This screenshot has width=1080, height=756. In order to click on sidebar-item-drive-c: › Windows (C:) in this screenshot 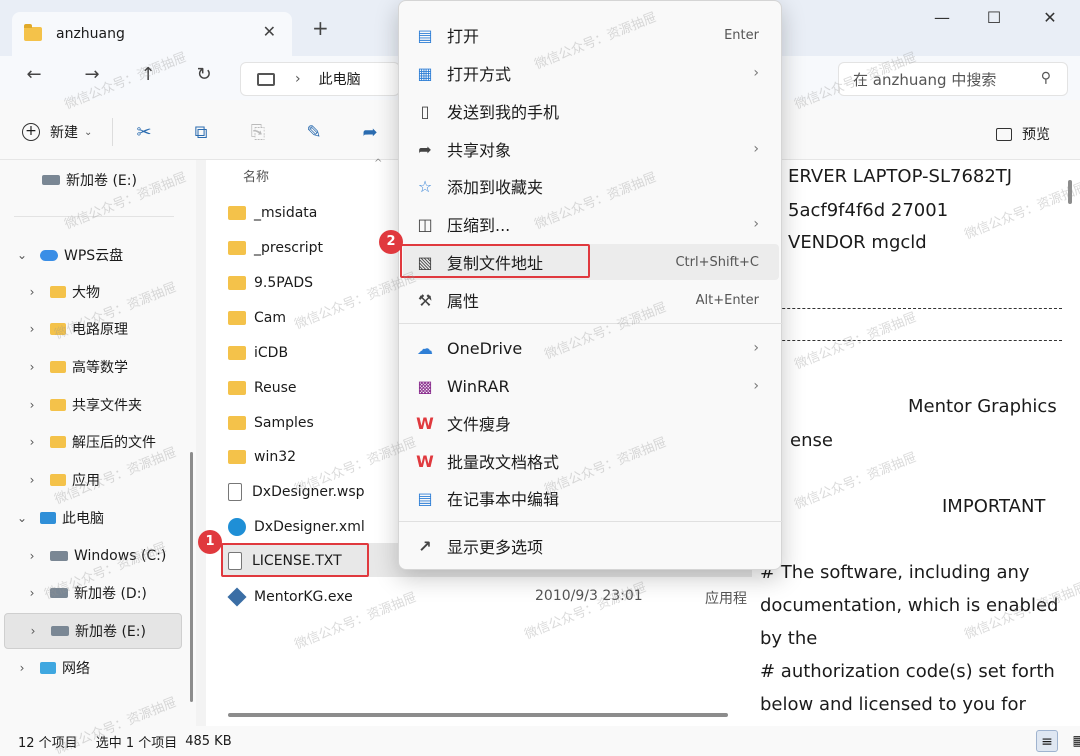, I will do `click(92, 556)`.